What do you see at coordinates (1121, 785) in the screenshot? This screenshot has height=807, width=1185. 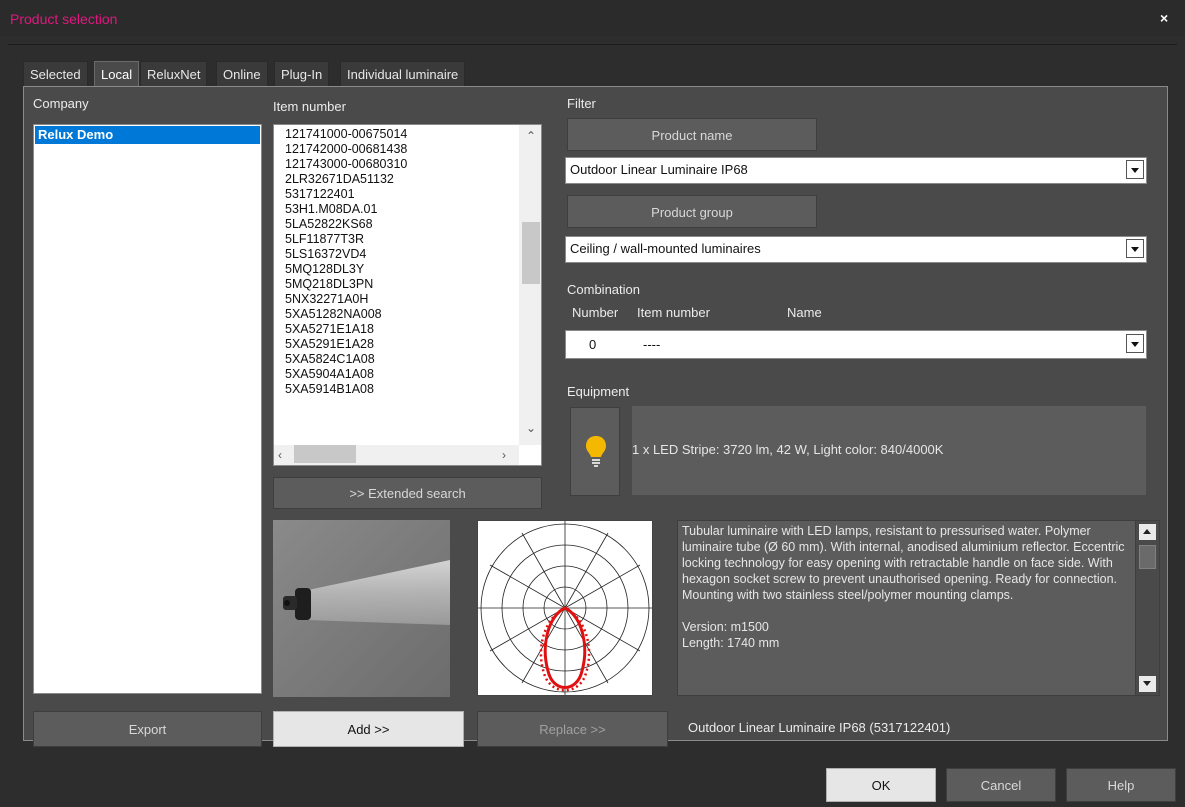 I see `help-button: Help` at bounding box center [1121, 785].